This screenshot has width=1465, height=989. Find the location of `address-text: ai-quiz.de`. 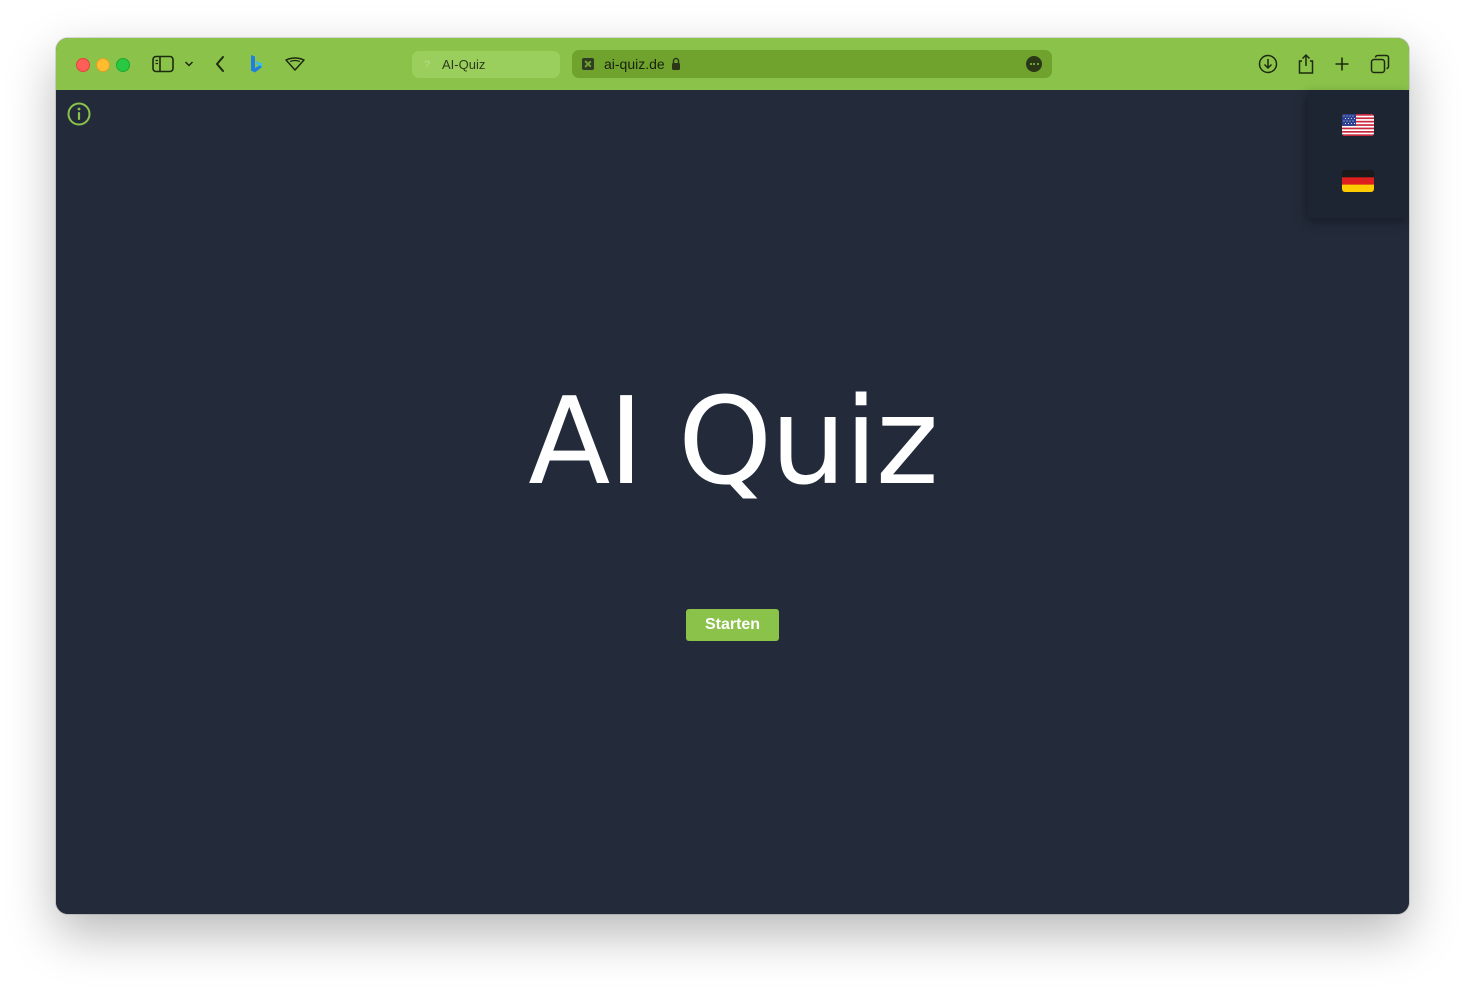

address-text: ai-quiz.de is located at coordinates (634, 64).